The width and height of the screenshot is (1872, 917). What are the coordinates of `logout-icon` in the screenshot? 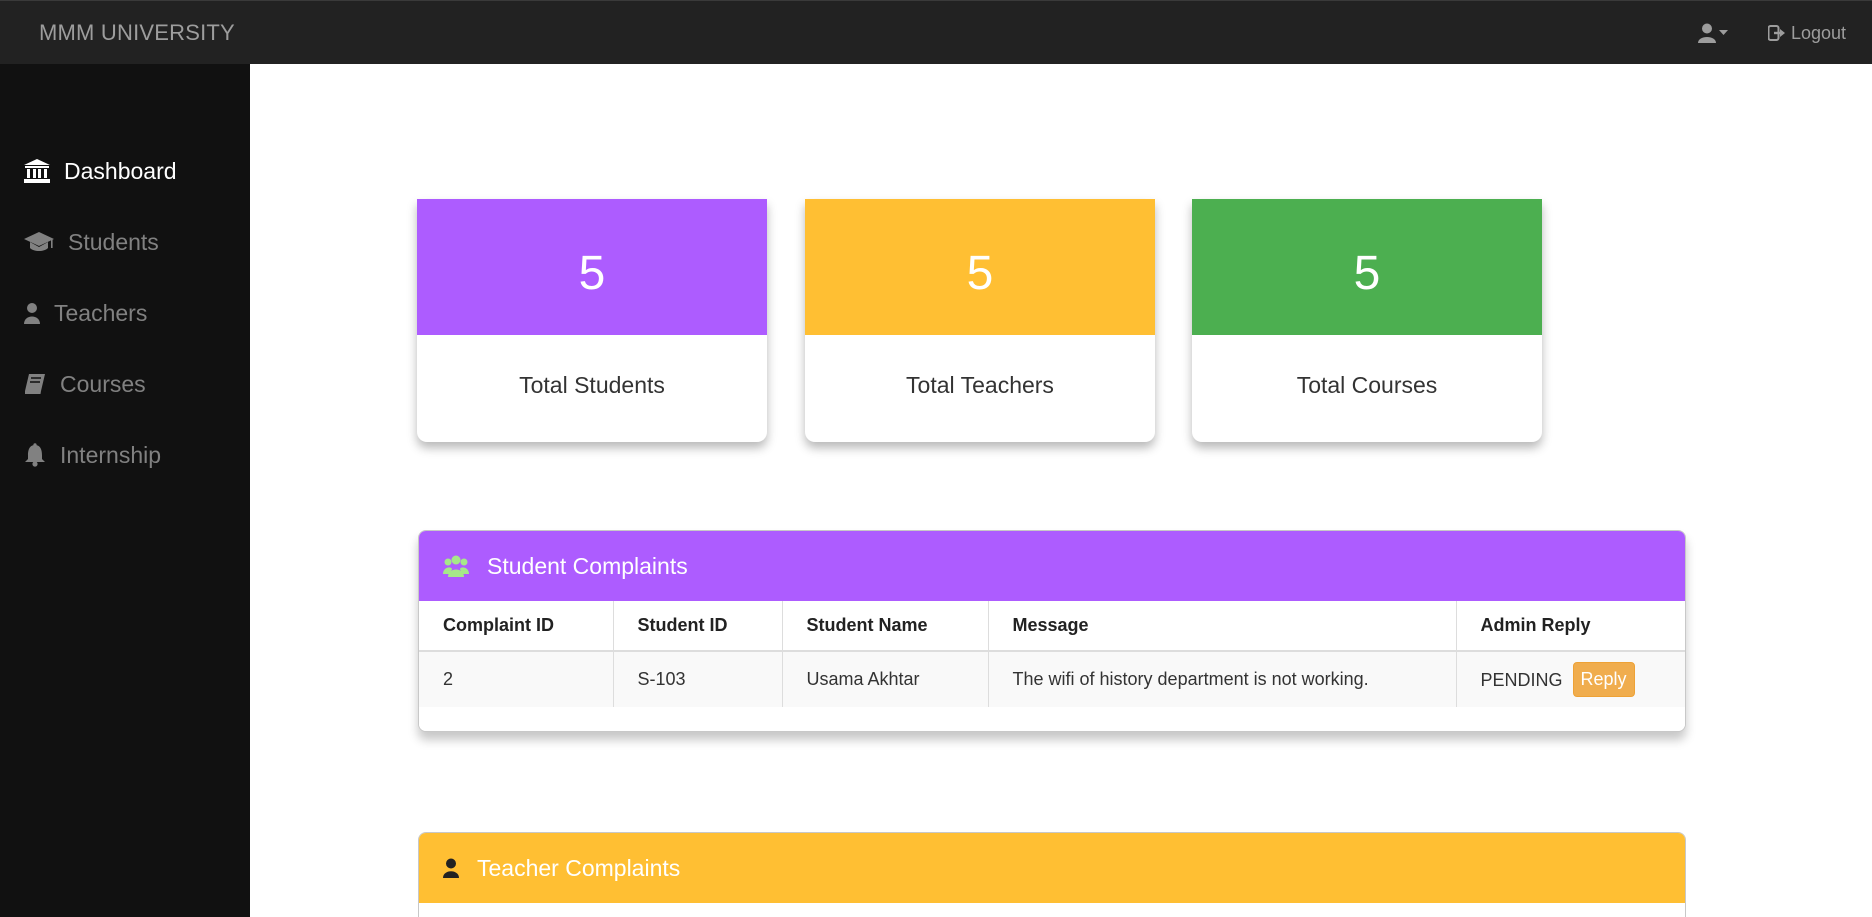 It's located at (1776, 33).